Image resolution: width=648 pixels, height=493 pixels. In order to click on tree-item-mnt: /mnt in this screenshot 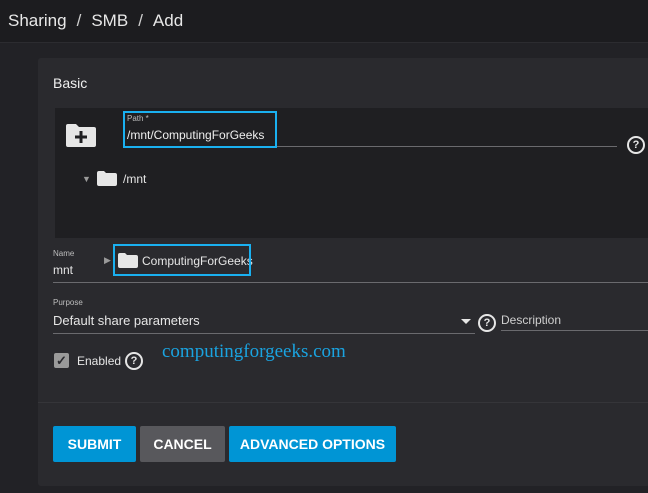, I will do `click(134, 179)`.